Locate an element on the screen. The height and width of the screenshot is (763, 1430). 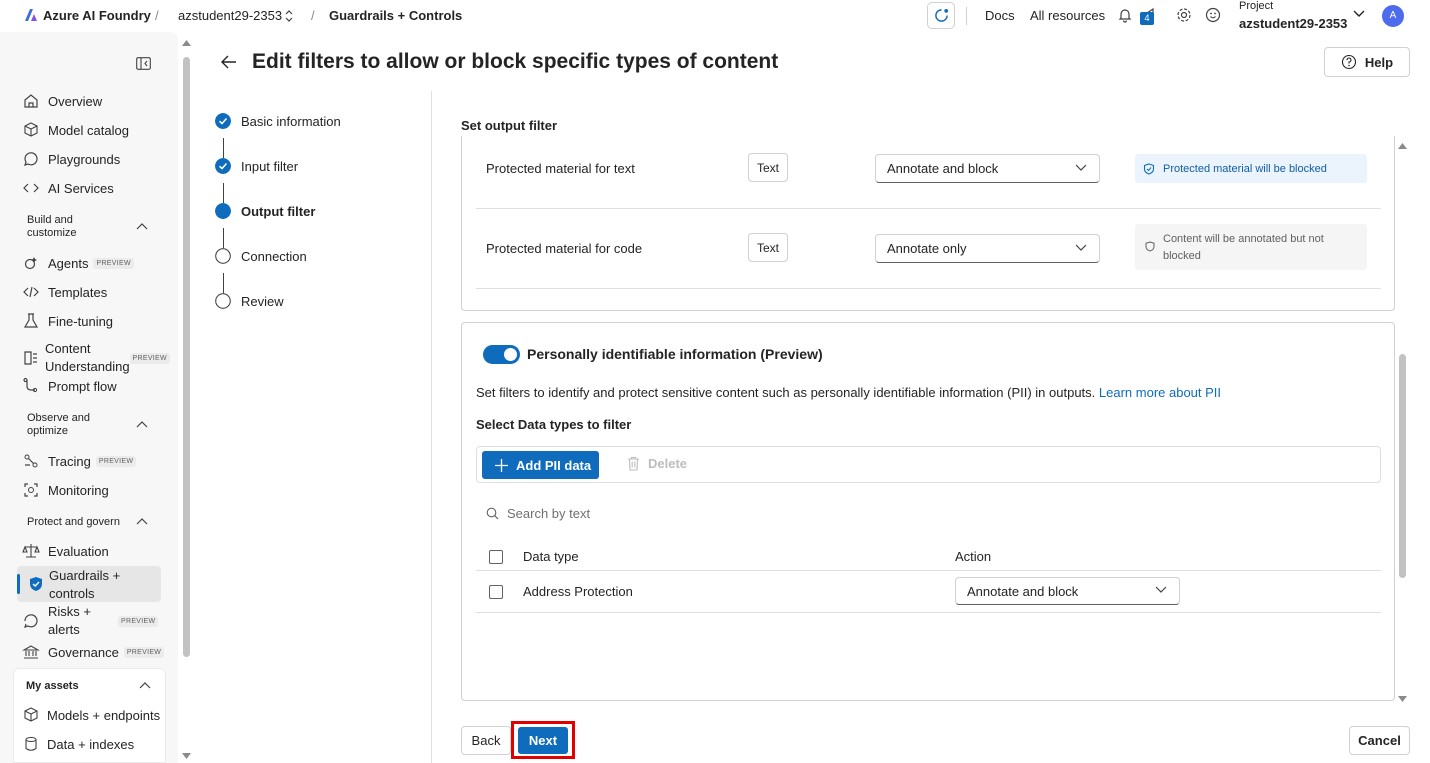
search-box: Search by text is located at coordinates (601, 513).